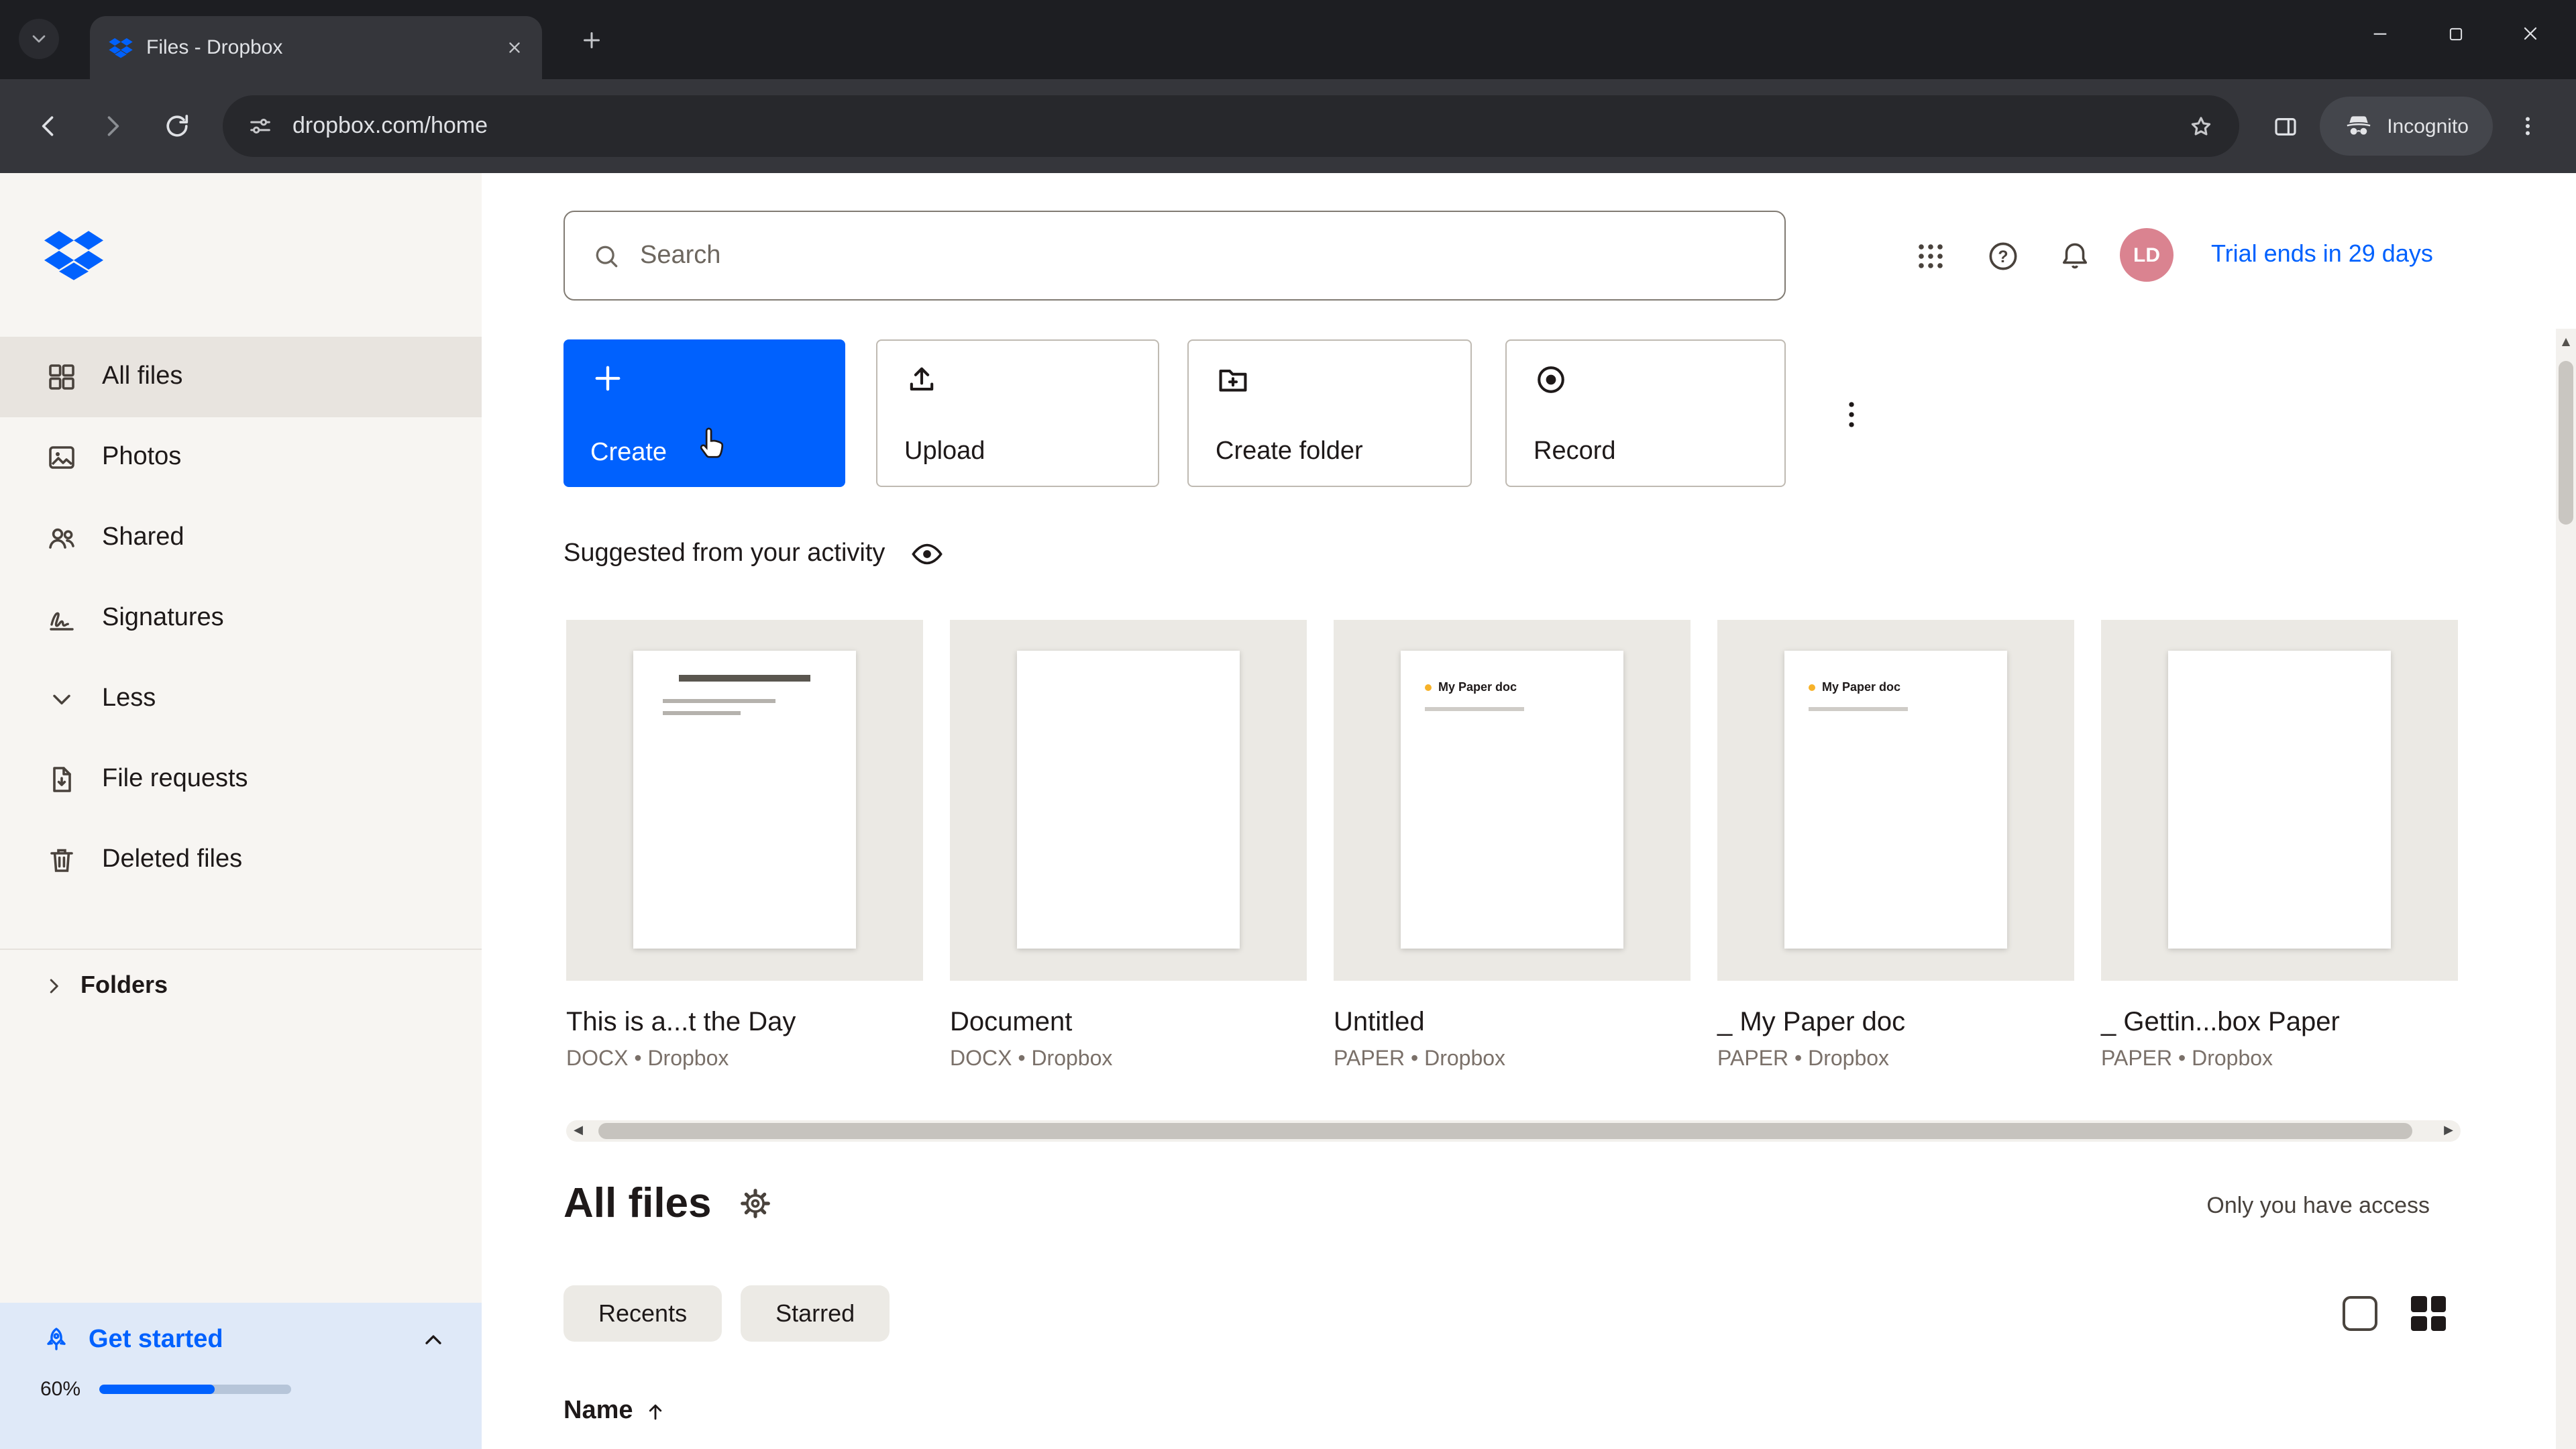  Describe the element at coordinates (2360, 1313) in the screenshot. I see `select-all-checkbox` at that location.